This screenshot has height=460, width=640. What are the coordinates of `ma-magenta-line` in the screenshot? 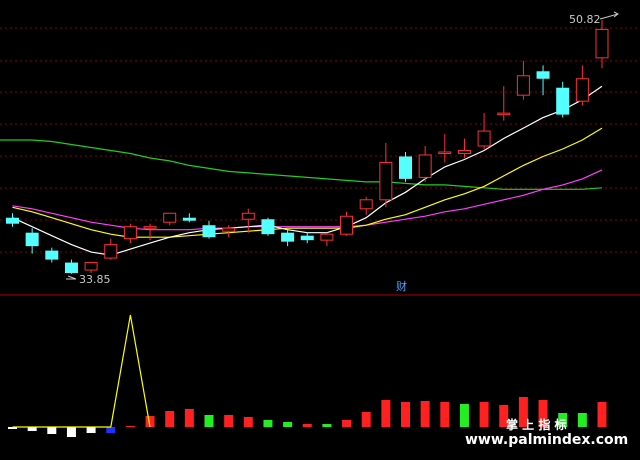 It's located at (307, 200).